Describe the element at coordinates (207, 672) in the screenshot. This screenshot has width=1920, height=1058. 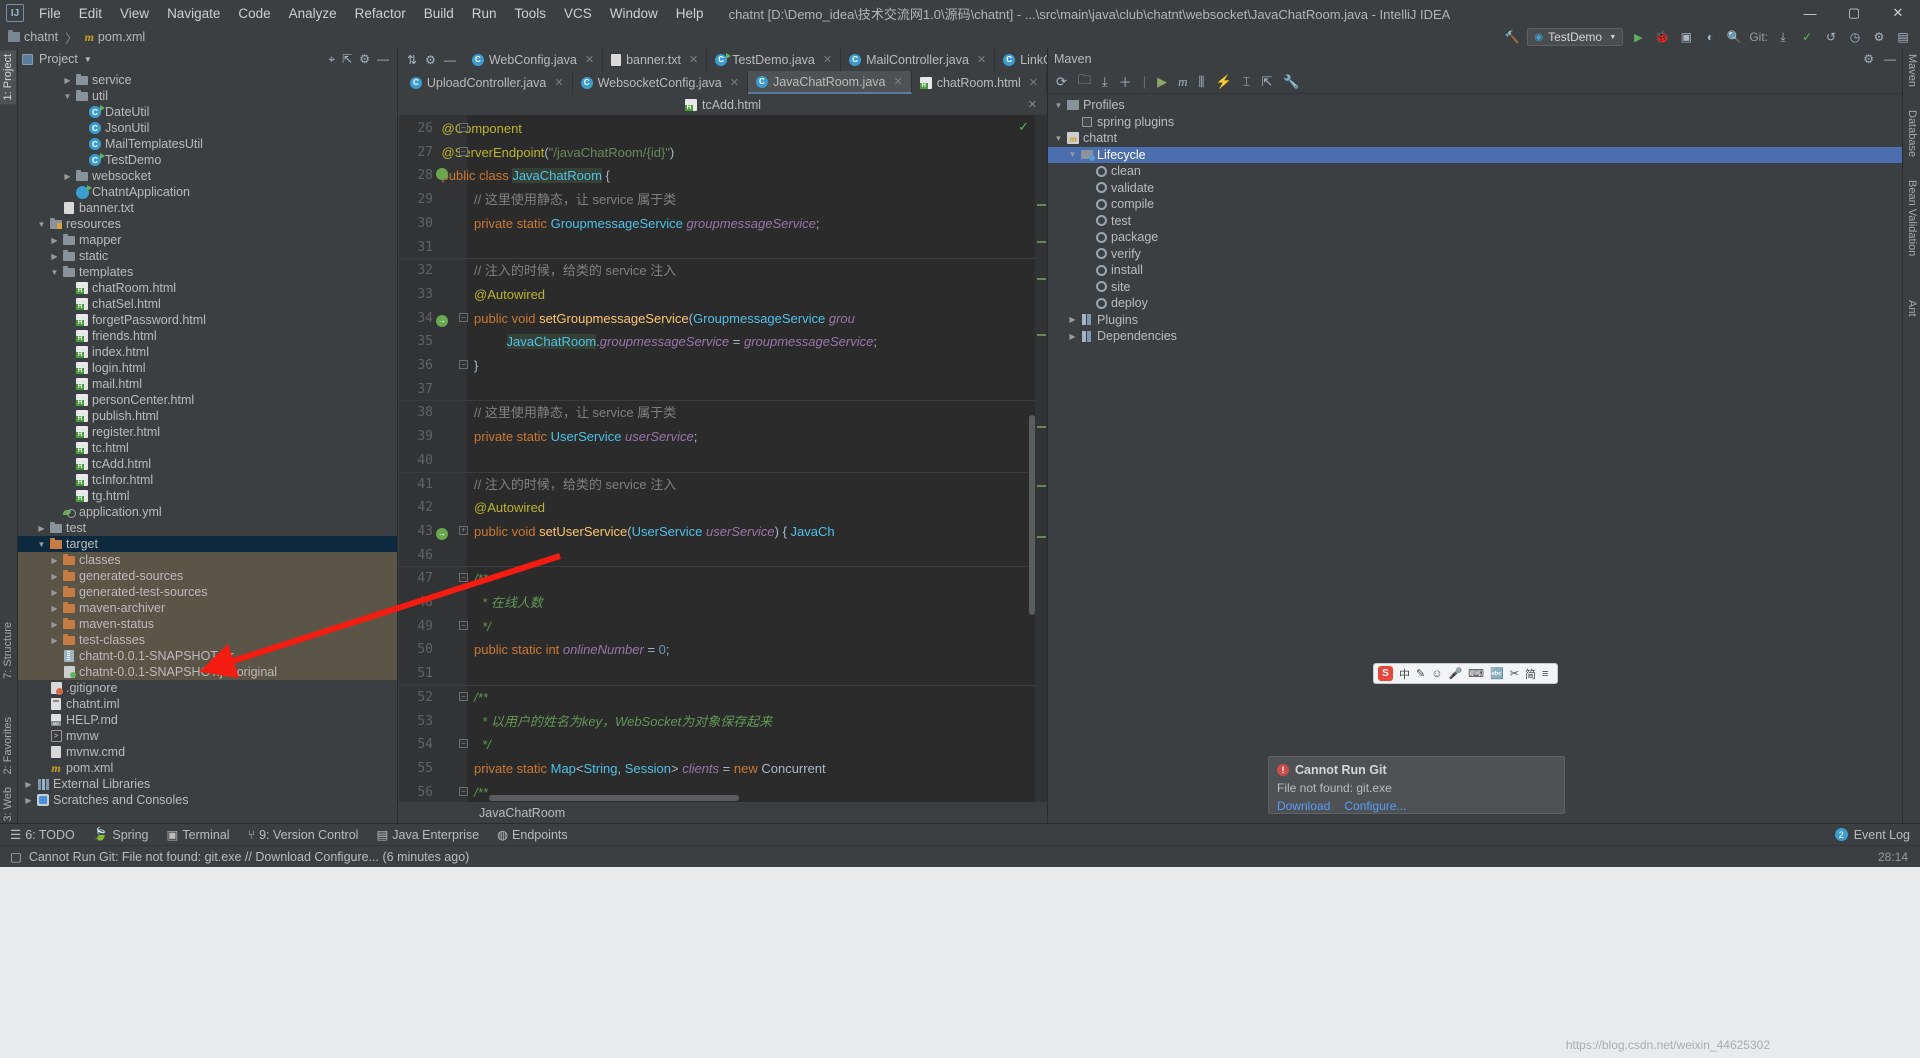
I see `tree-node-chatnt-0-0-1-snapshot-jar-original: chatnt-0.0.1-SNAPSHOT.jar.original` at that location.